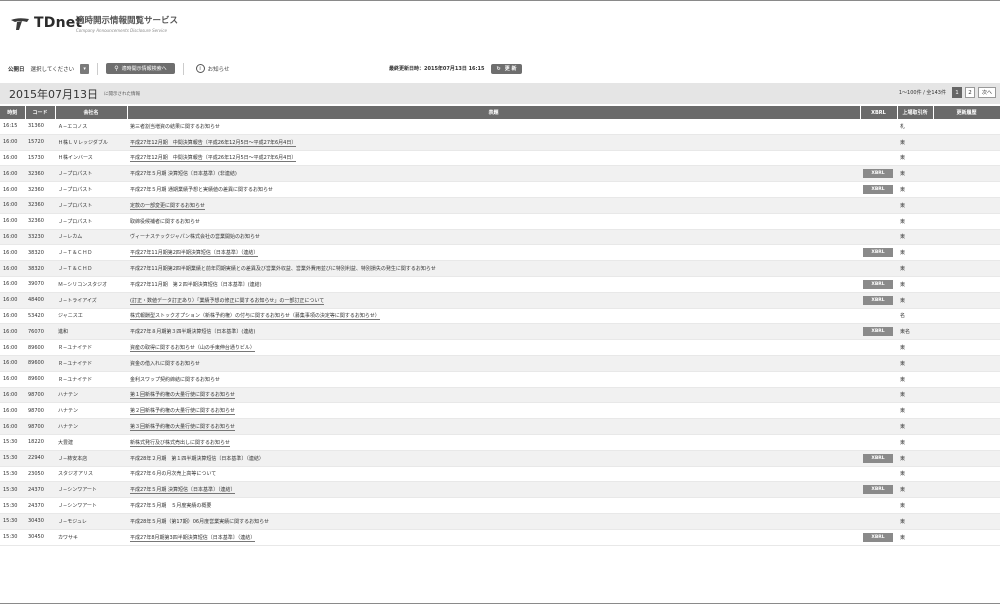 This screenshot has width=1000, height=606. What do you see at coordinates (53, 69) in the screenshot?
I see `date-select: 選択してください` at bounding box center [53, 69].